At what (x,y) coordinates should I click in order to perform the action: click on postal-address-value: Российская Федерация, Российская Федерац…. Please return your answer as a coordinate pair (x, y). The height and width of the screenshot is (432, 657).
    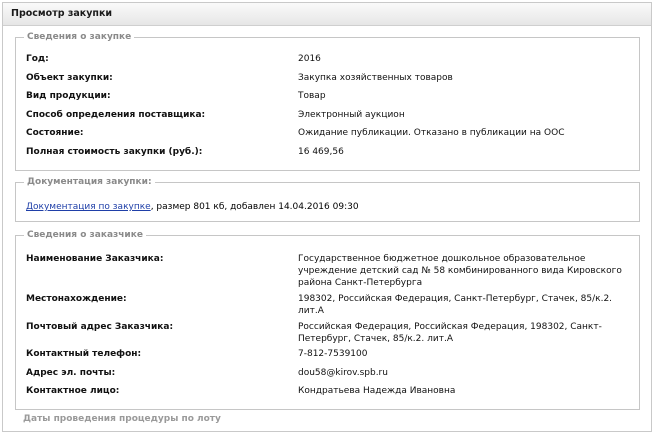
    Looking at the image, I should click on (450, 333).